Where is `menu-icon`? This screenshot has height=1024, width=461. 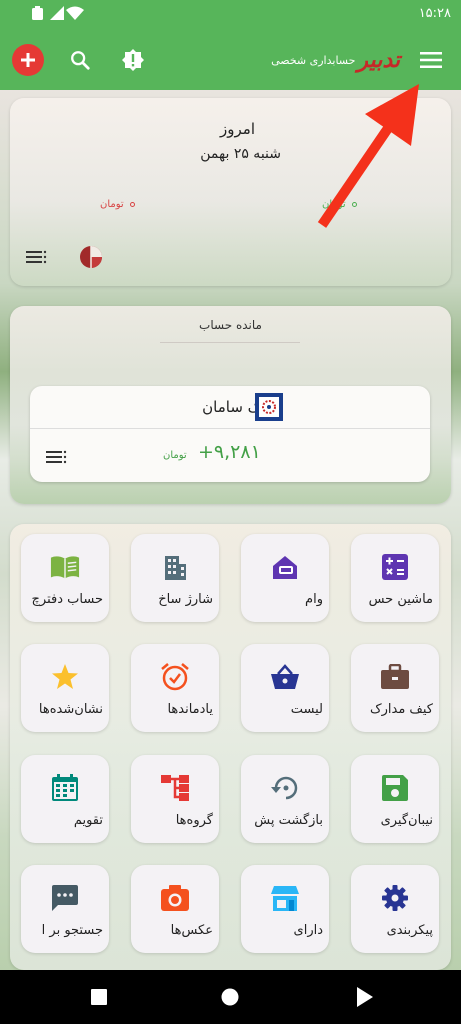
menu-icon is located at coordinates (431, 60).